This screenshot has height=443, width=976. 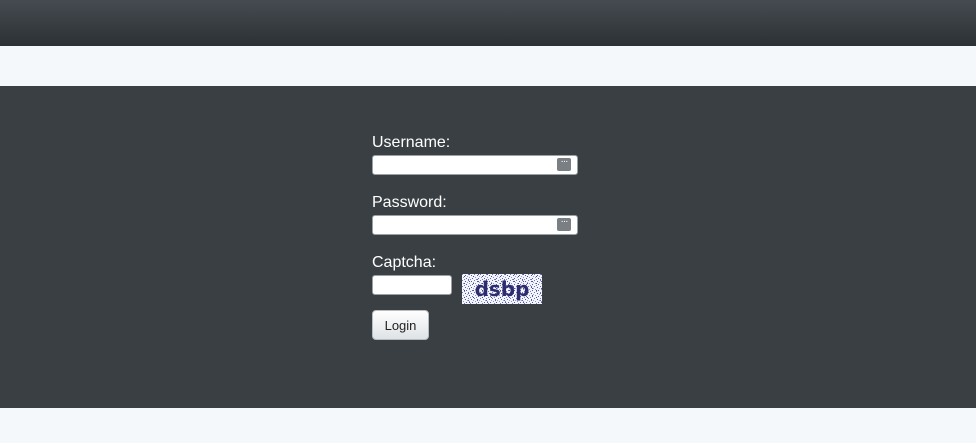 I want to click on password-label: Password:, so click(x=409, y=202).